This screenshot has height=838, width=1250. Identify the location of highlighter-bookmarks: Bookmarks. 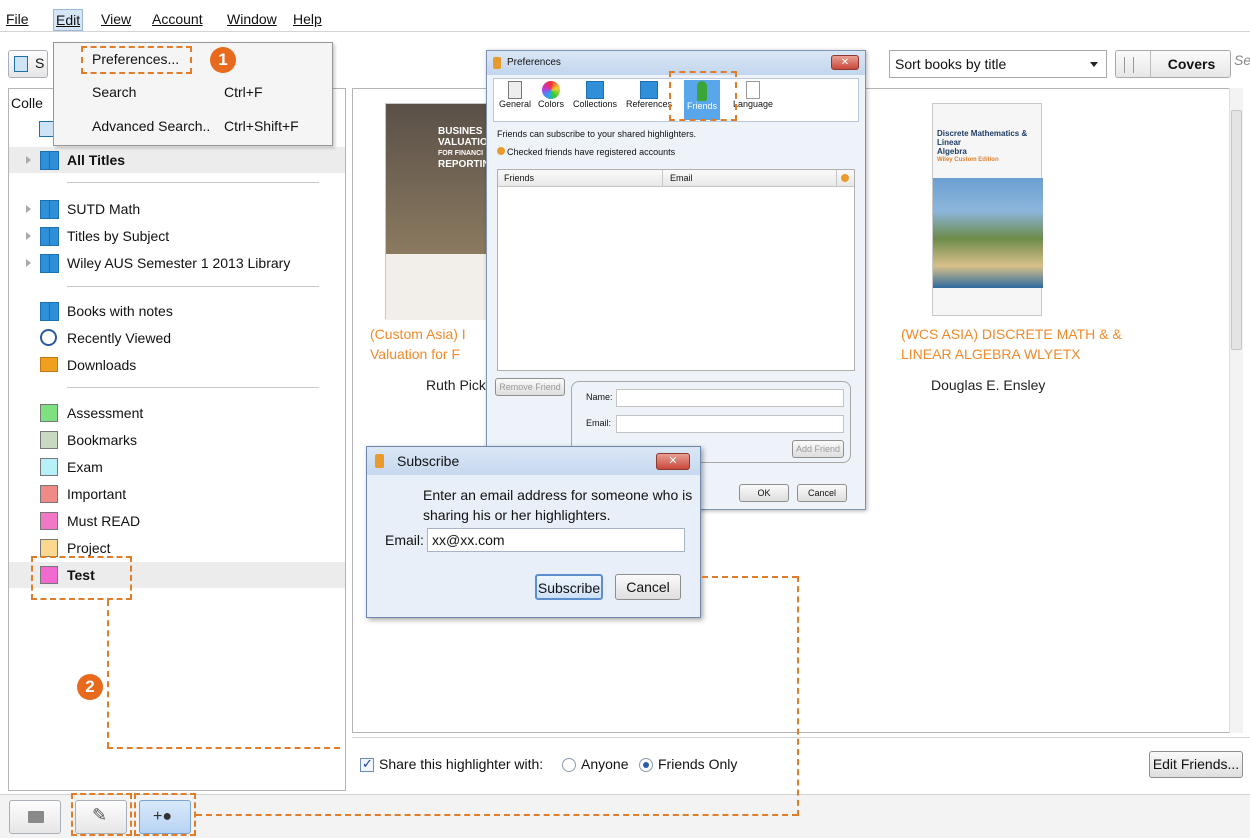
(177, 440).